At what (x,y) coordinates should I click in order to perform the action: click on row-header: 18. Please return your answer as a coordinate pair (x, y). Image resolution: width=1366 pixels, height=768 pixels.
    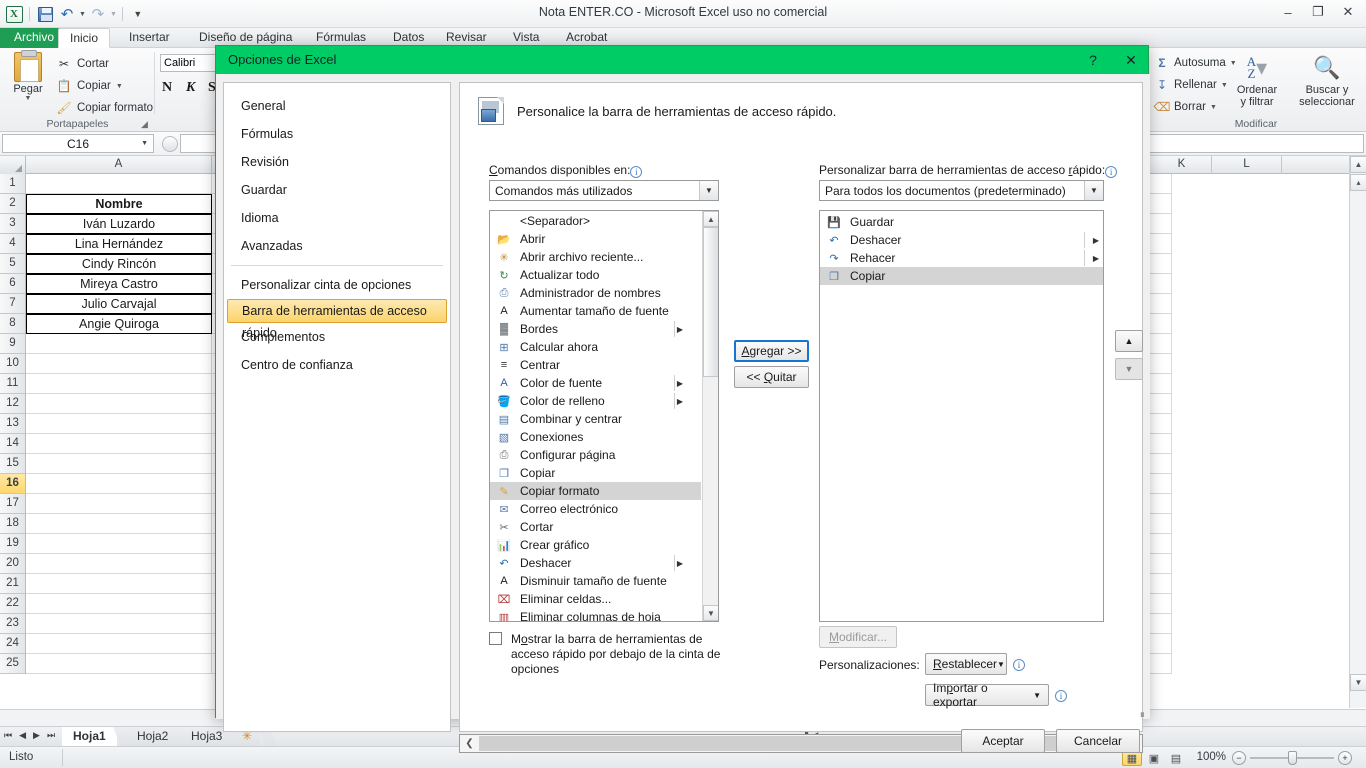
    Looking at the image, I should click on (12, 524).